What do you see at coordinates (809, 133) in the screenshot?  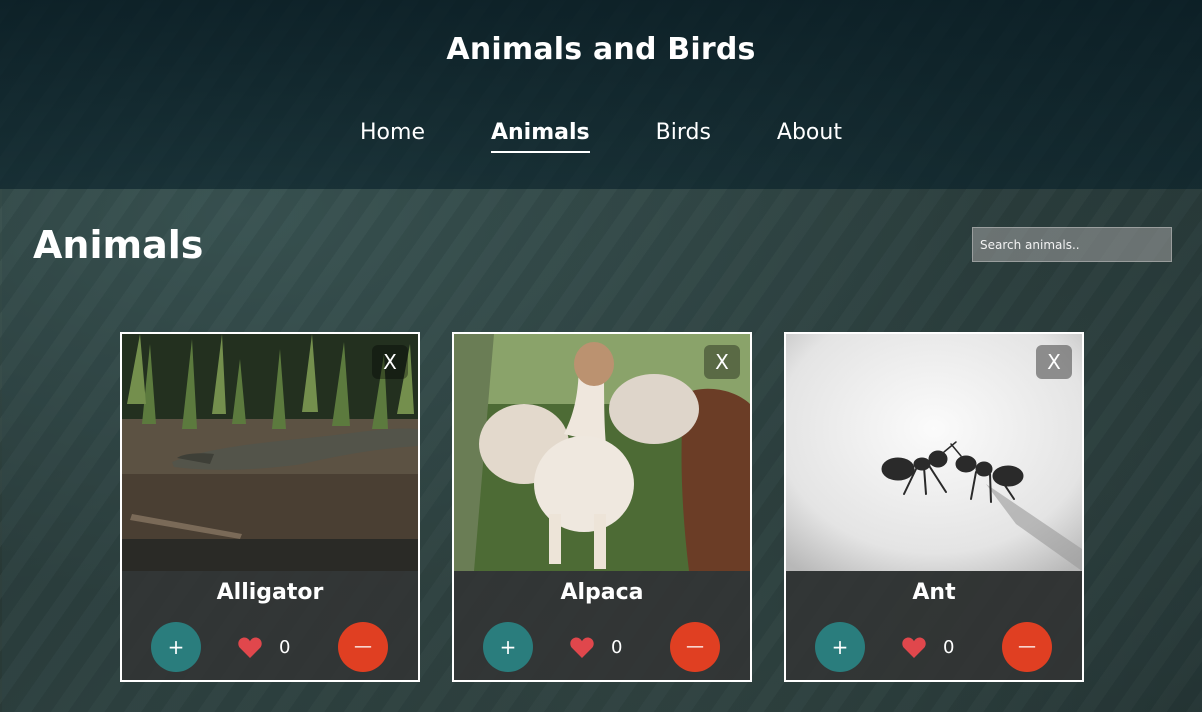 I see `nav-about: About` at bounding box center [809, 133].